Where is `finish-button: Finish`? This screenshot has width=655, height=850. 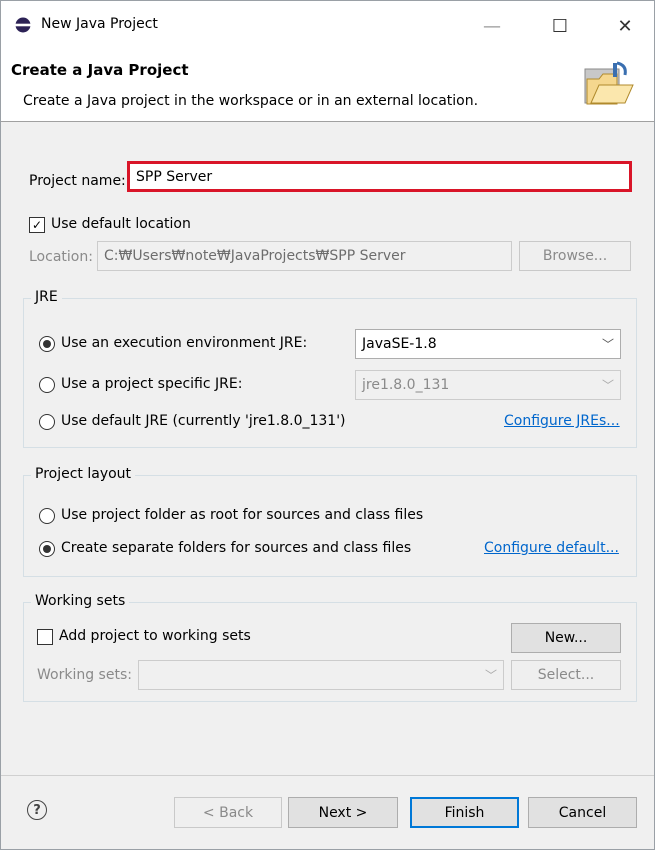
finish-button: Finish is located at coordinates (464, 812).